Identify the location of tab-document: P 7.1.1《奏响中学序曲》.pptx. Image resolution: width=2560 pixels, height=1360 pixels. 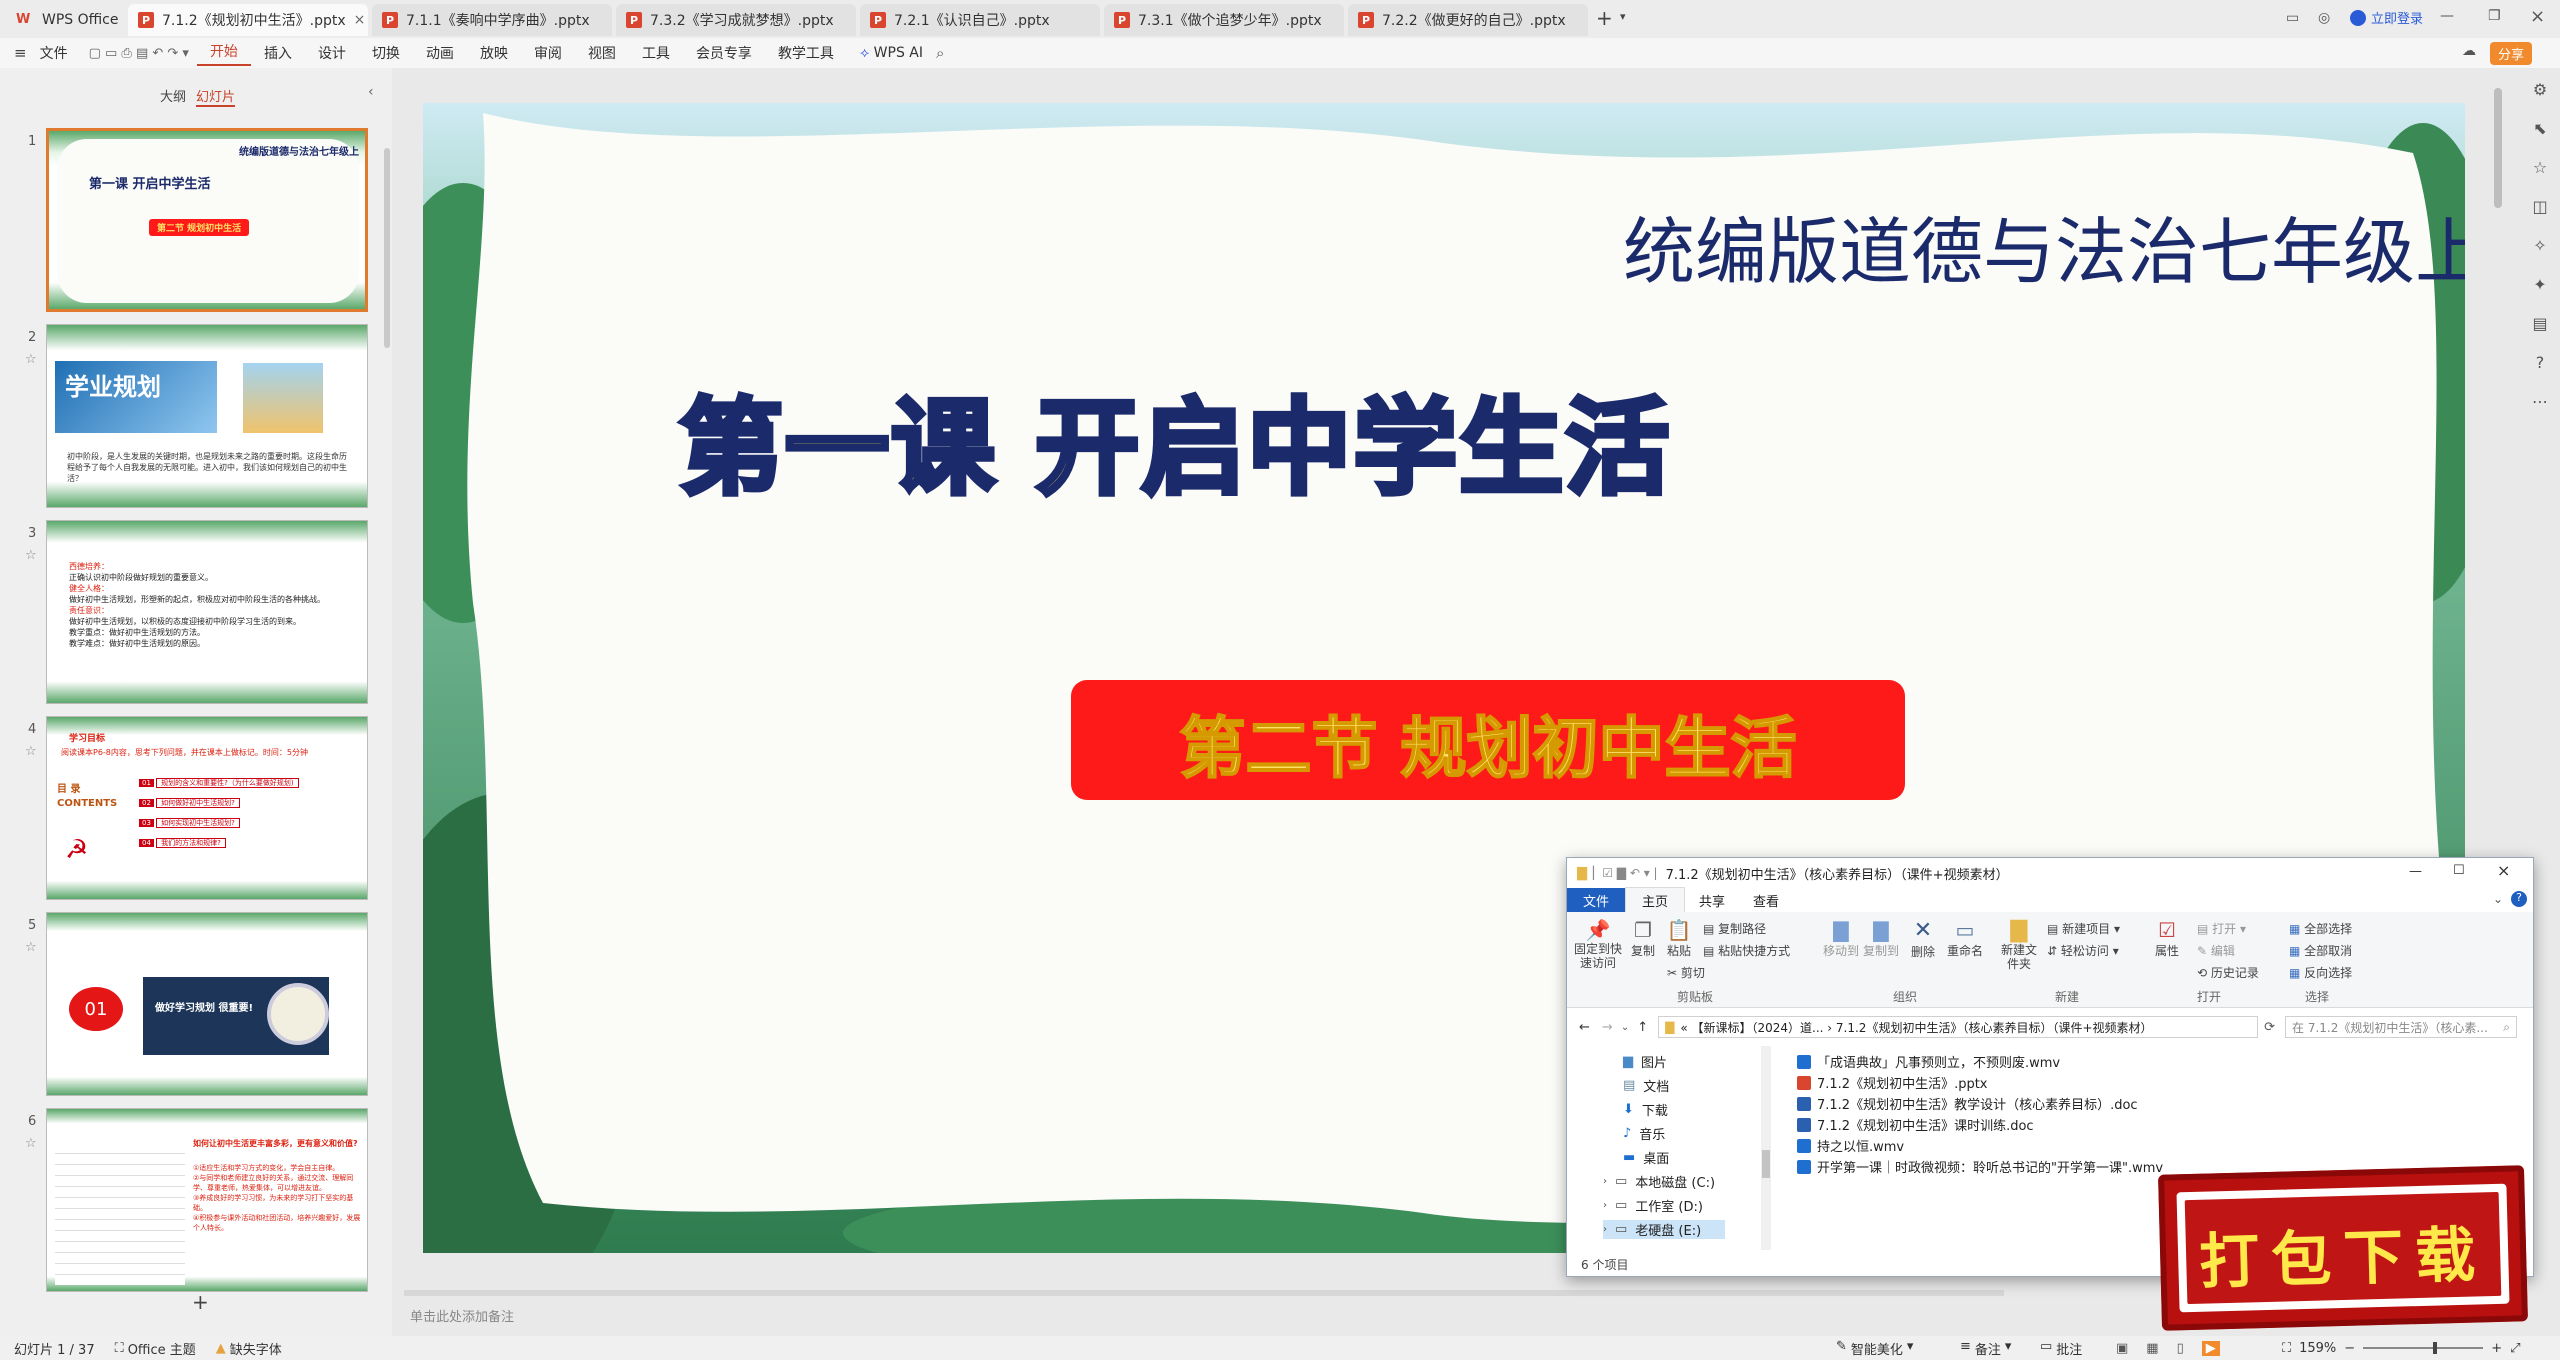
(492, 20).